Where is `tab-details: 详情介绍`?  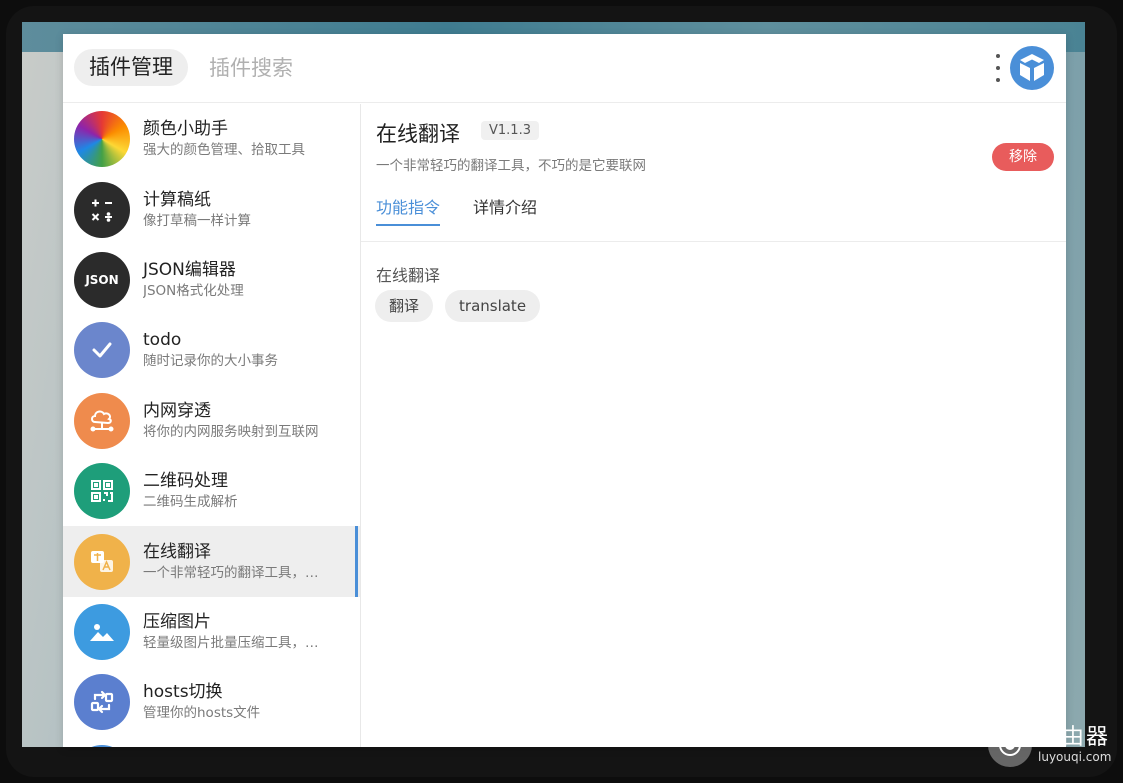 tab-details: 详情介绍 is located at coordinates (505, 209).